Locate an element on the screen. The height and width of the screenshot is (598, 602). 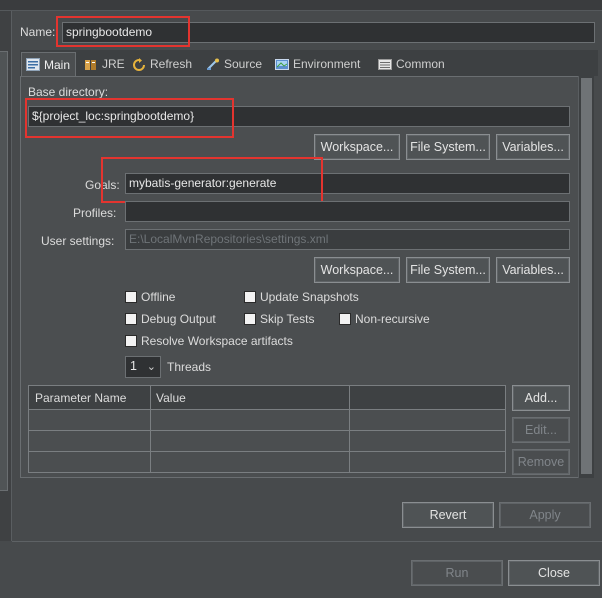
scrollbar-thumb is located at coordinates (586, 276).